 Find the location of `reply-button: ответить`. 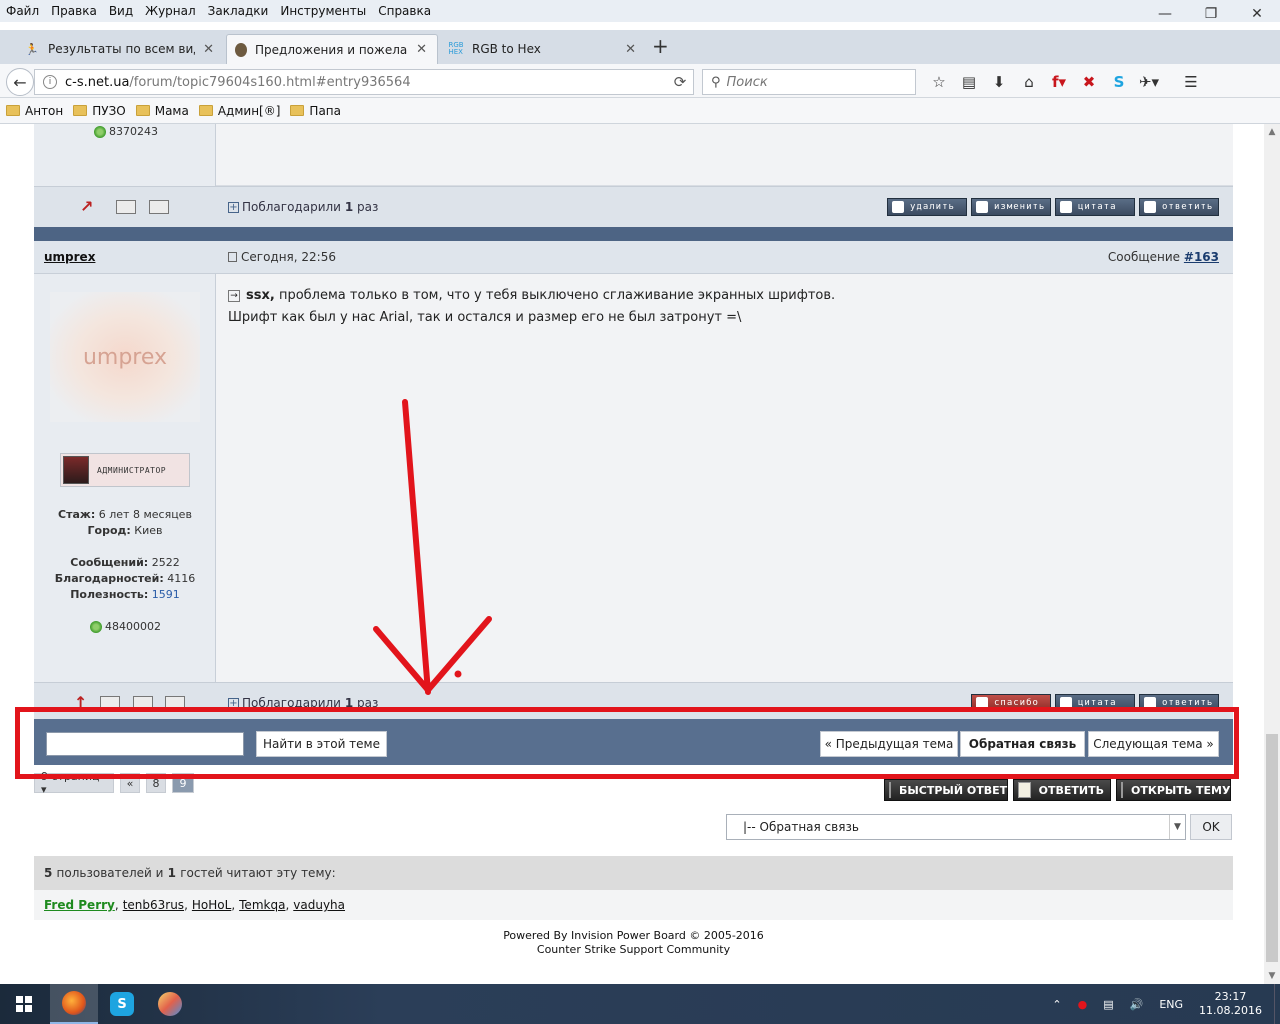

reply-button: ответить is located at coordinates (1179, 207).